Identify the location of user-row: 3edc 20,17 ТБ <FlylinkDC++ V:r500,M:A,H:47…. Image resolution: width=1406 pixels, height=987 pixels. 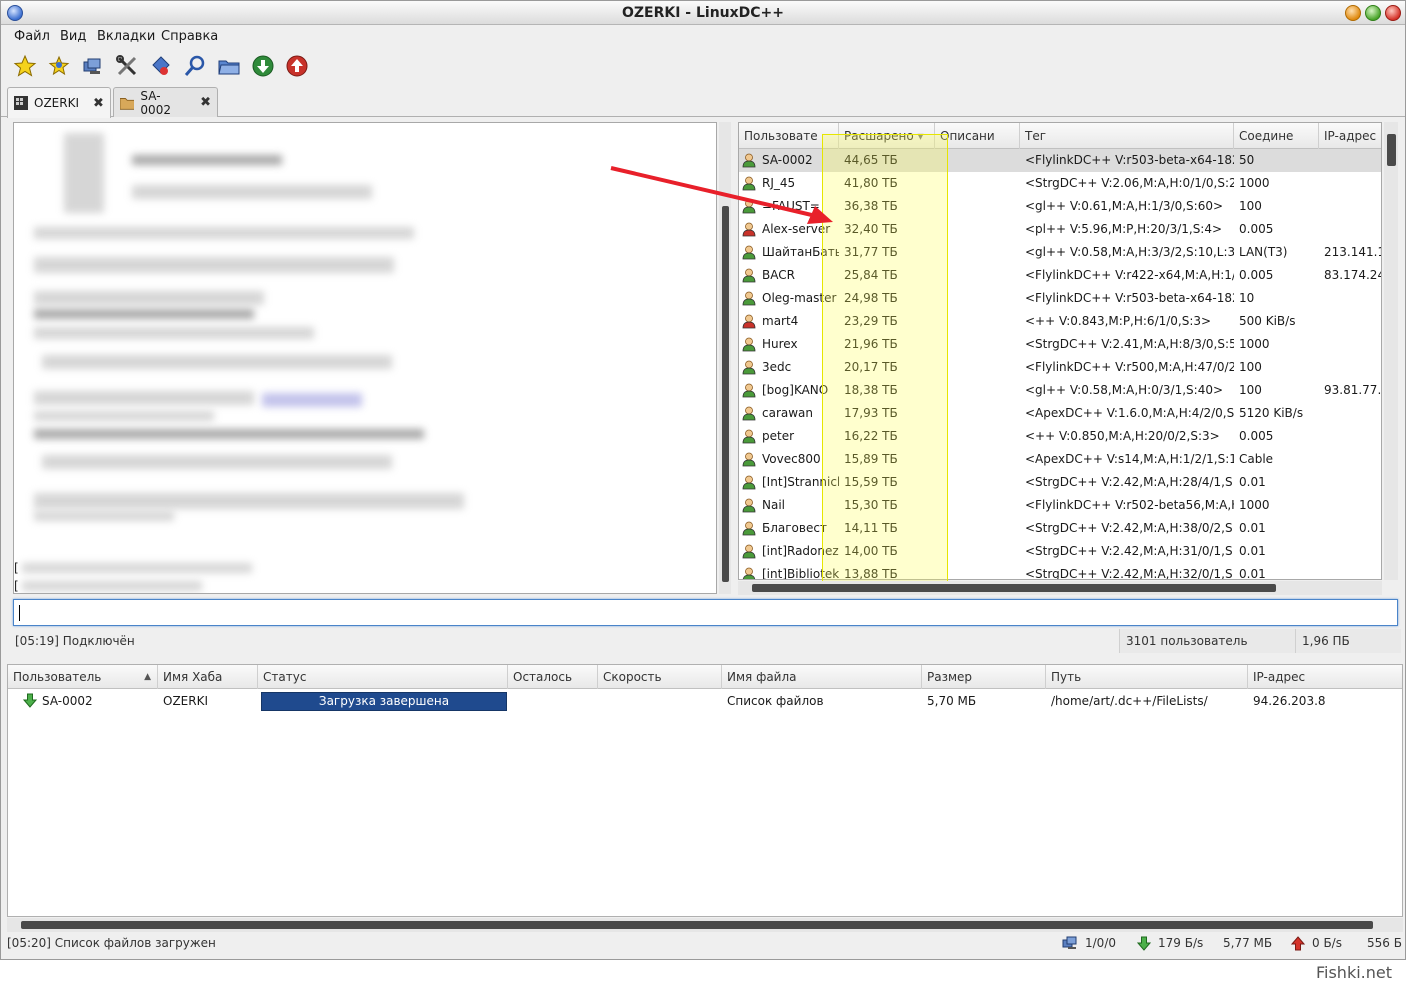
(1060, 367).